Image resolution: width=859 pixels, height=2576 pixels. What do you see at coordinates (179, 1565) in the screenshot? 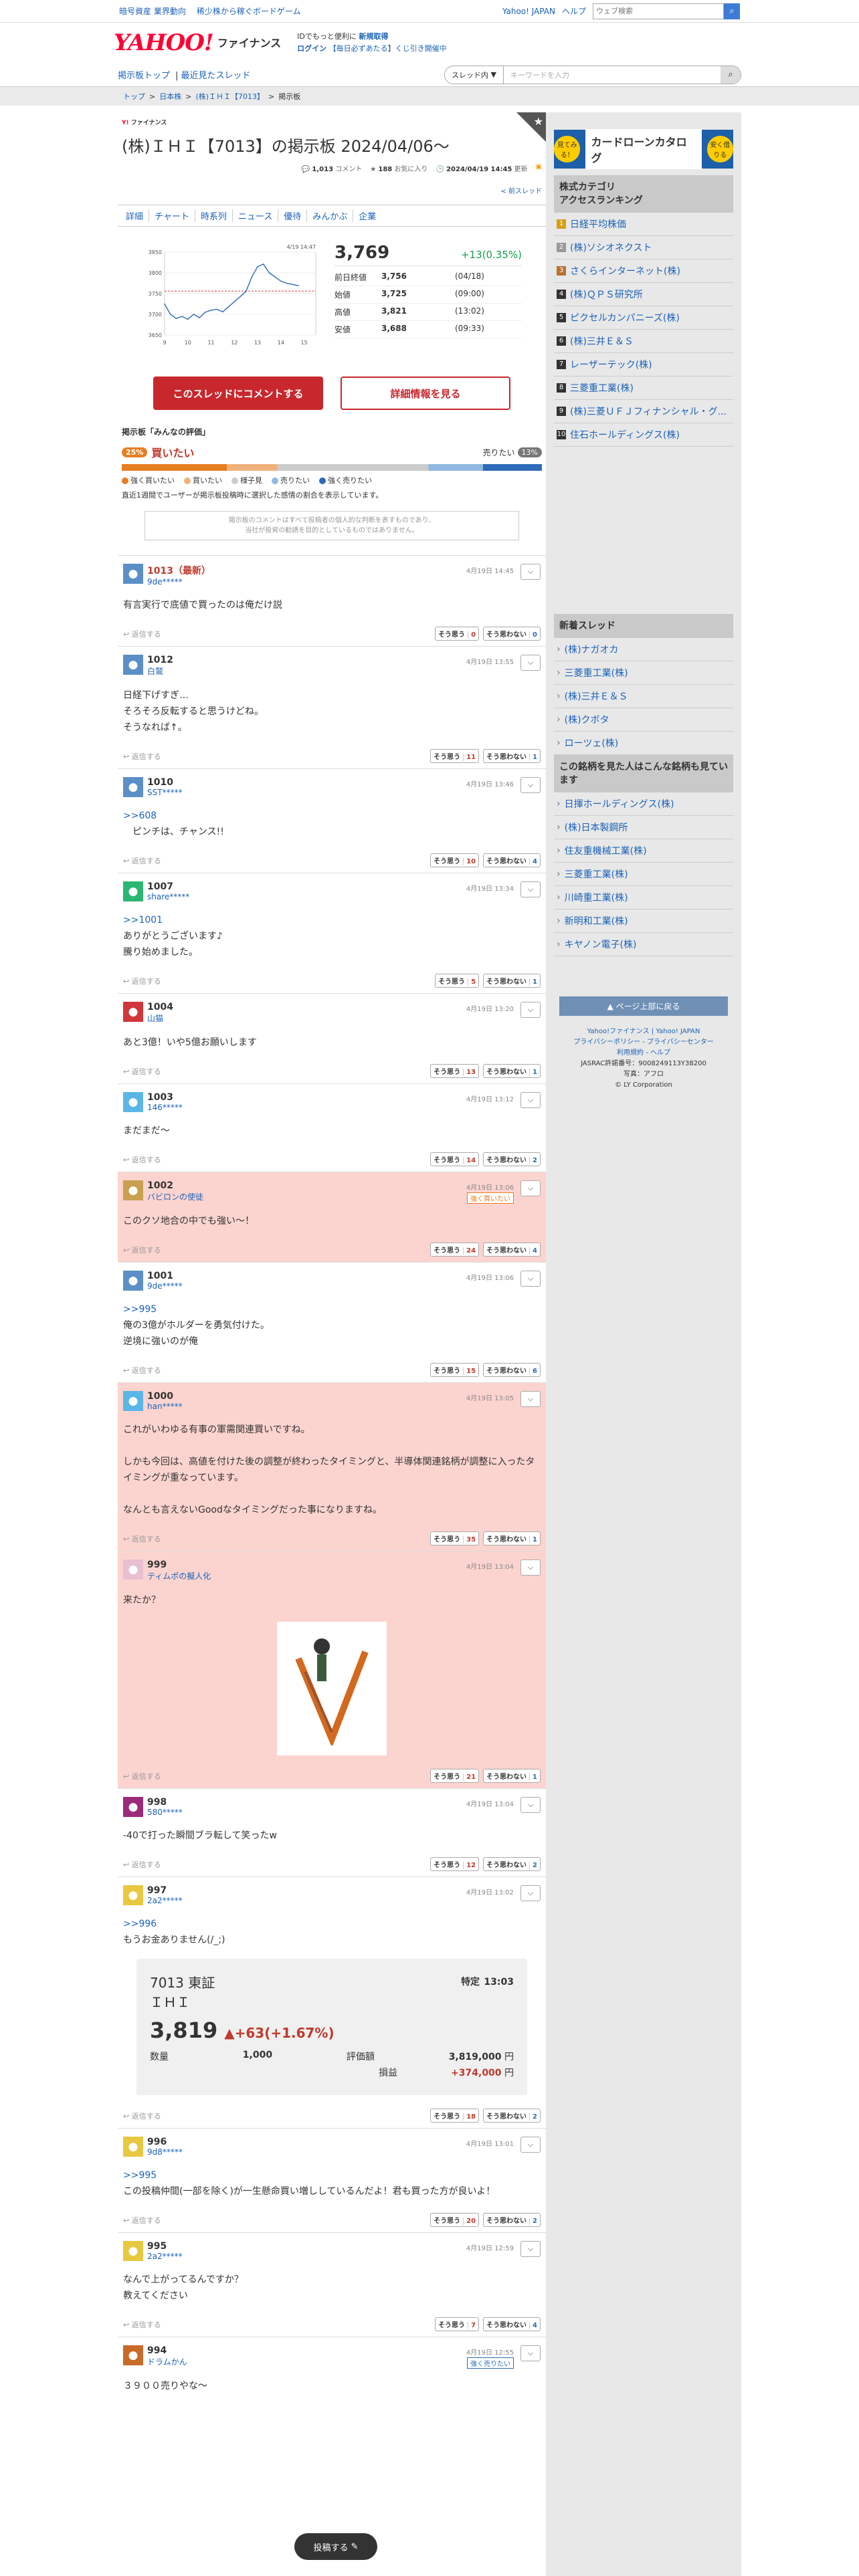
I see `post-number: 999` at bounding box center [179, 1565].